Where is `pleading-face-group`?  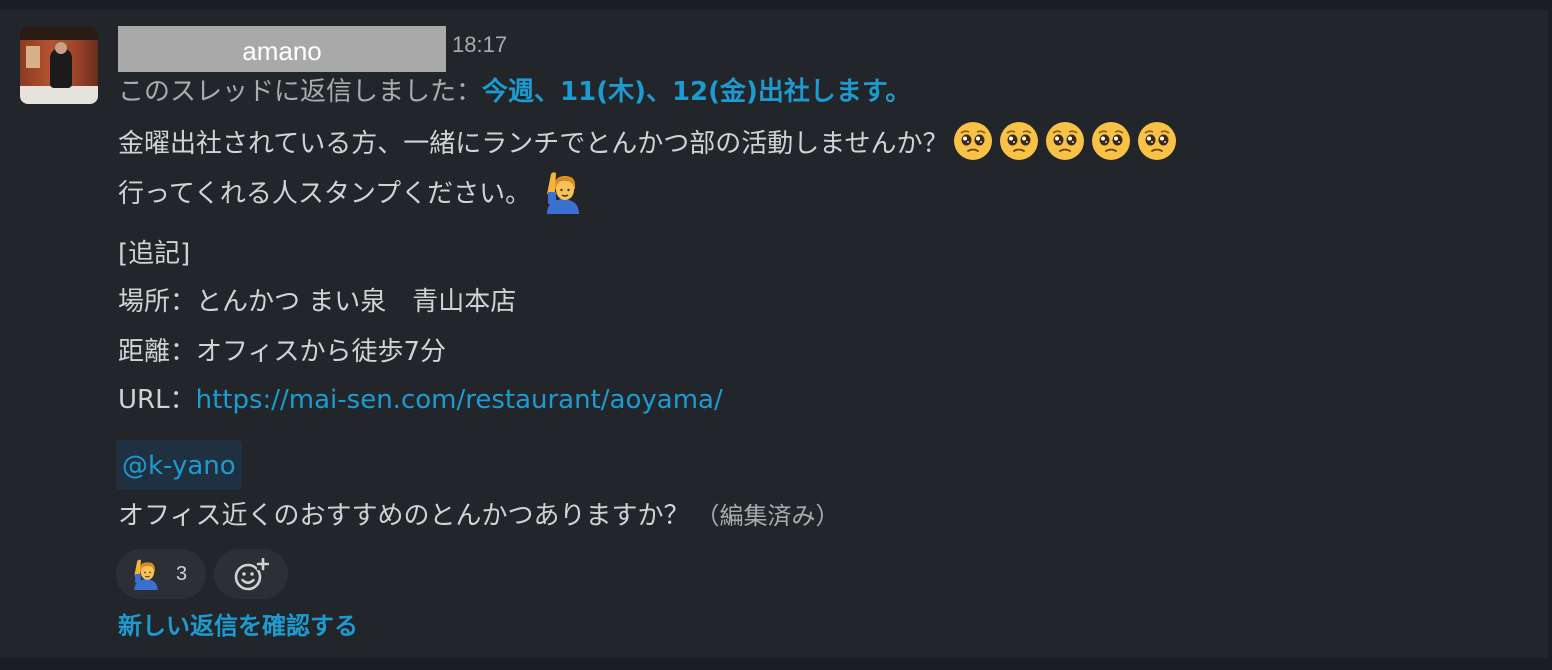
pleading-face-group is located at coordinates (1063, 141).